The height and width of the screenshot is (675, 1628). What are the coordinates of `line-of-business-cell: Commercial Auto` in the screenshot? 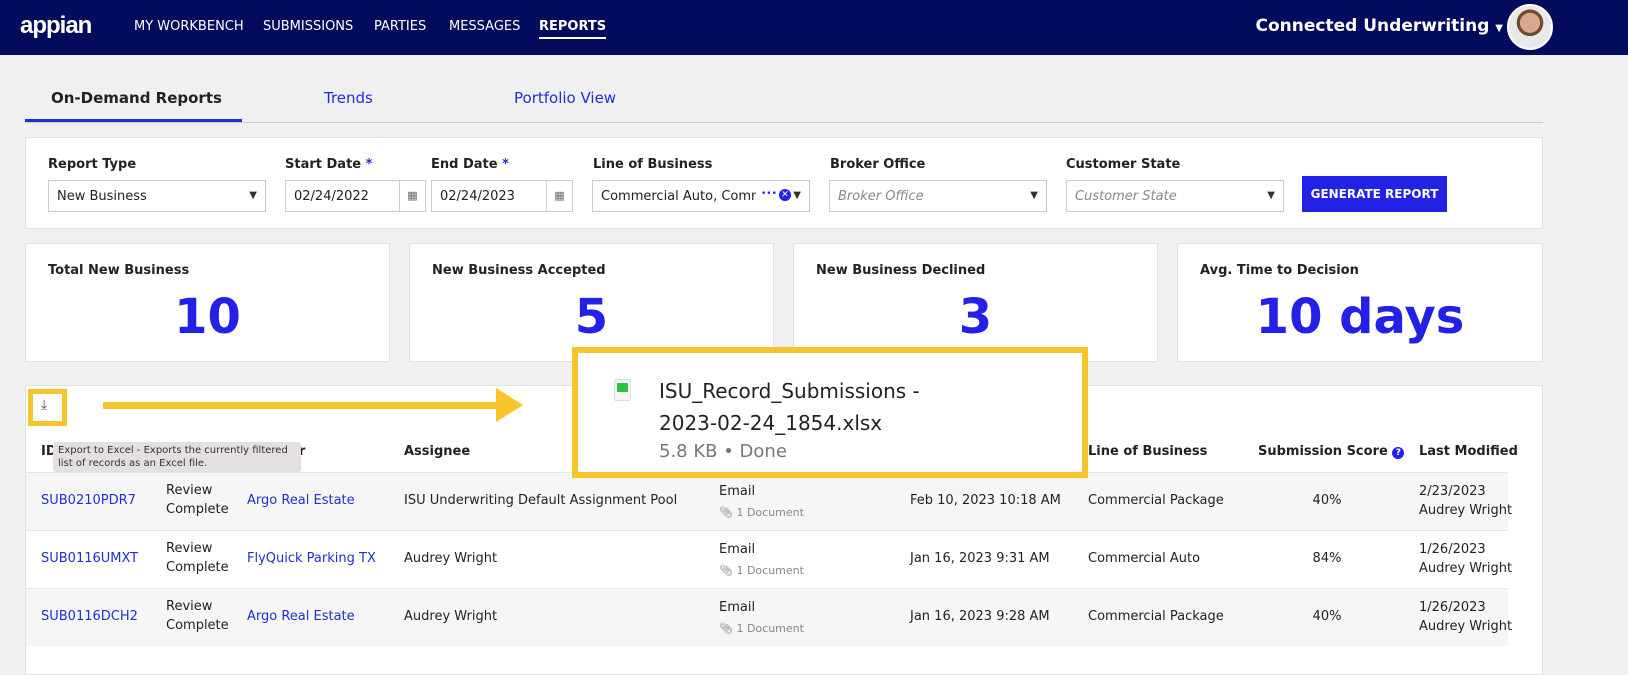 It's located at (1144, 558).